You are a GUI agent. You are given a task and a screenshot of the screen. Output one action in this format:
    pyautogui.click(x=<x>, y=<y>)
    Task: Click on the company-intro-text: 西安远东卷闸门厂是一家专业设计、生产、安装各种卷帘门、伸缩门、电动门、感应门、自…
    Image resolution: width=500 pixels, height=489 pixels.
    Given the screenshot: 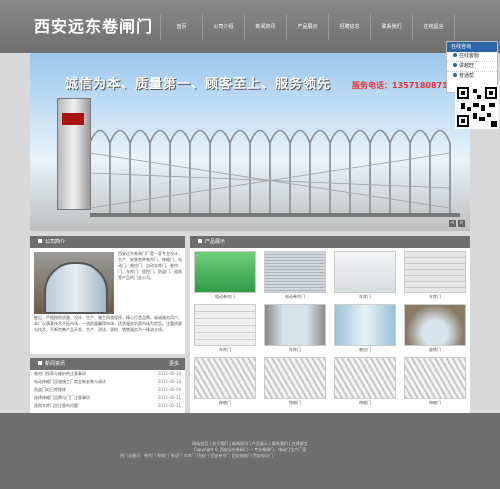 What is the action you would take?
    pyautogui.click(x=150, y=265)
    